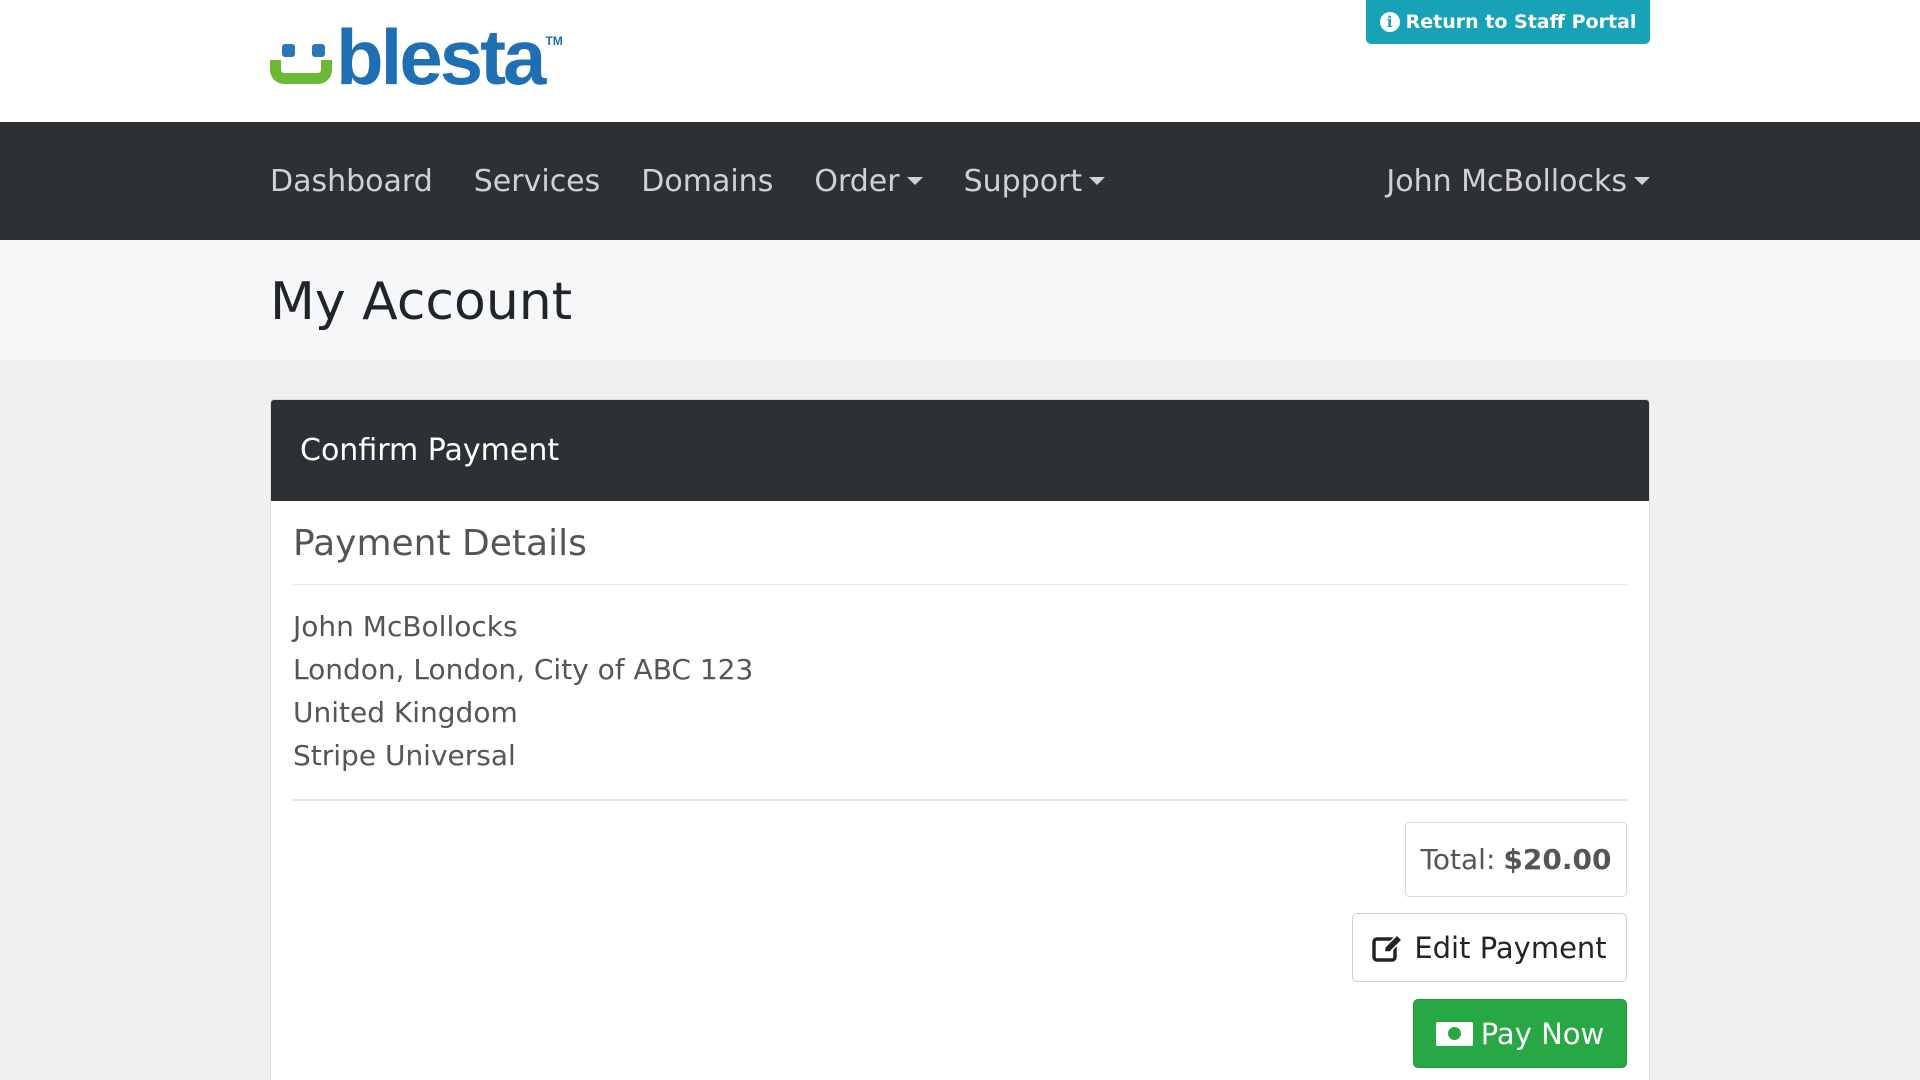 The height and width of the screenshot is (1080, 1920). Describe the element at coordinates (960, 543) in the screenshot. I see `payment-details-heading: Payment Details` at that location.